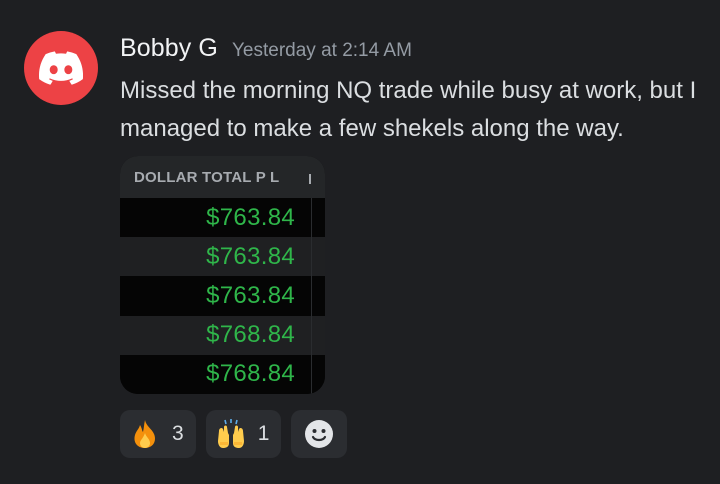 This screenshot has height=484, width=720. I want to click on fire-icon, so click(145, 434).